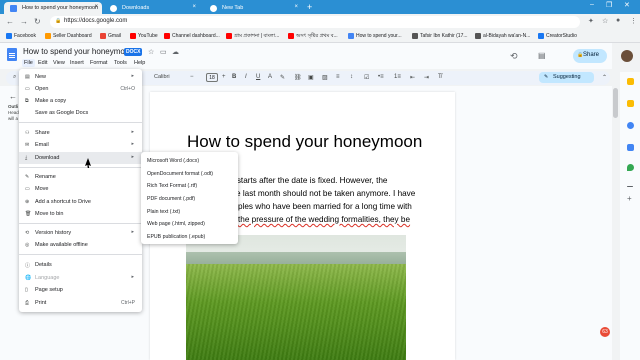 The height and width of the screenshot is (360, 640). Describe the element at coordinates (631, 198) in the screenshot. I see `add-addon-icon: +` at that location.